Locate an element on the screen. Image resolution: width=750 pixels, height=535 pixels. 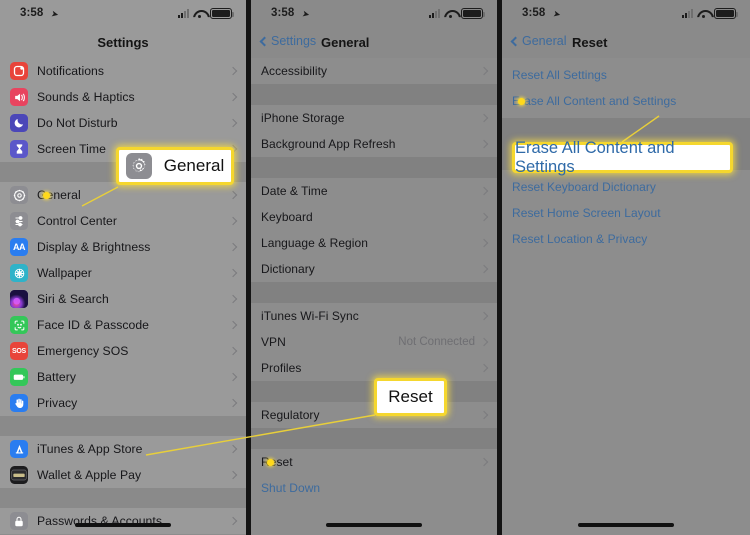
callout-general: General is located at coordinates (175, 166).